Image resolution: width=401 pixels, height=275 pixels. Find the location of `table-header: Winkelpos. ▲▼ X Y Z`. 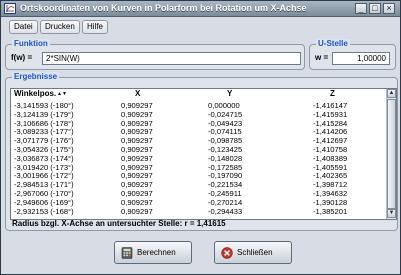

table-header: Winkelpos. ▲▼ X Y Z is located at coordinates (203, 94).